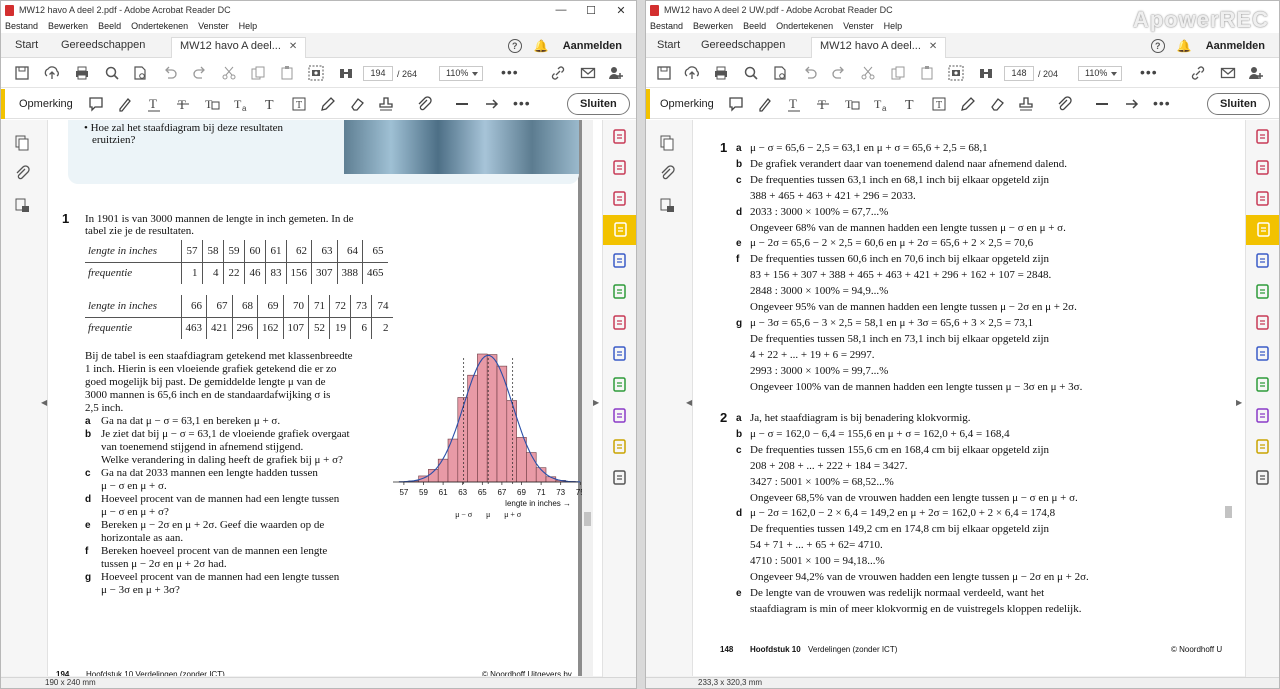 This screenshot has width=1280, height=689. I want to click on zoom-select: 110%, so click(461, 73).